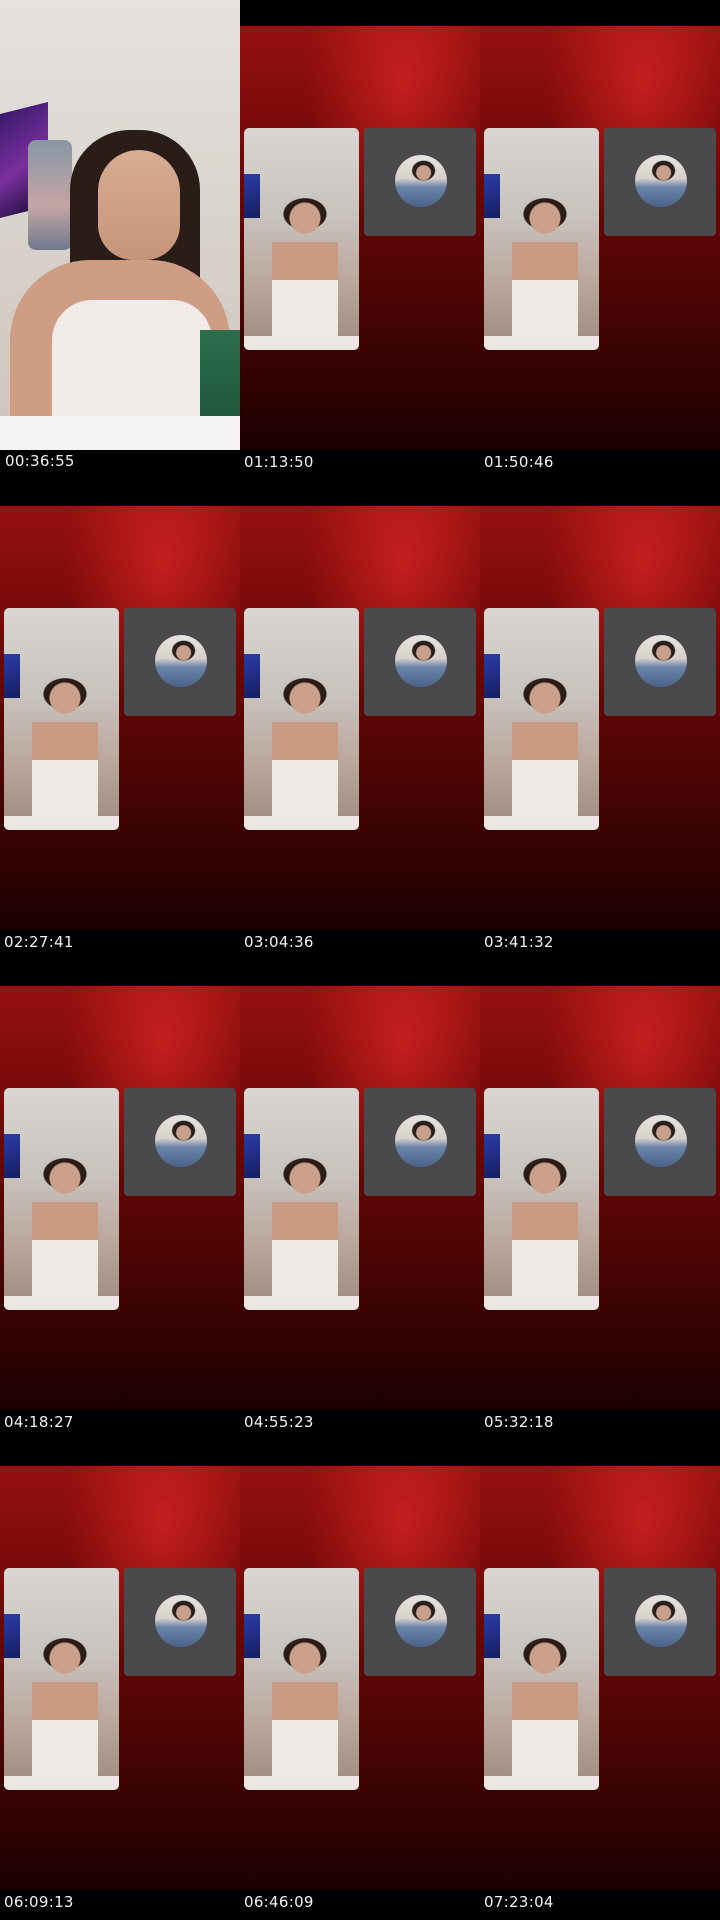  What do you see at coordinates (139, 205) in the screenshot?
I see `selfie-face` at bounding box center [139, 205].